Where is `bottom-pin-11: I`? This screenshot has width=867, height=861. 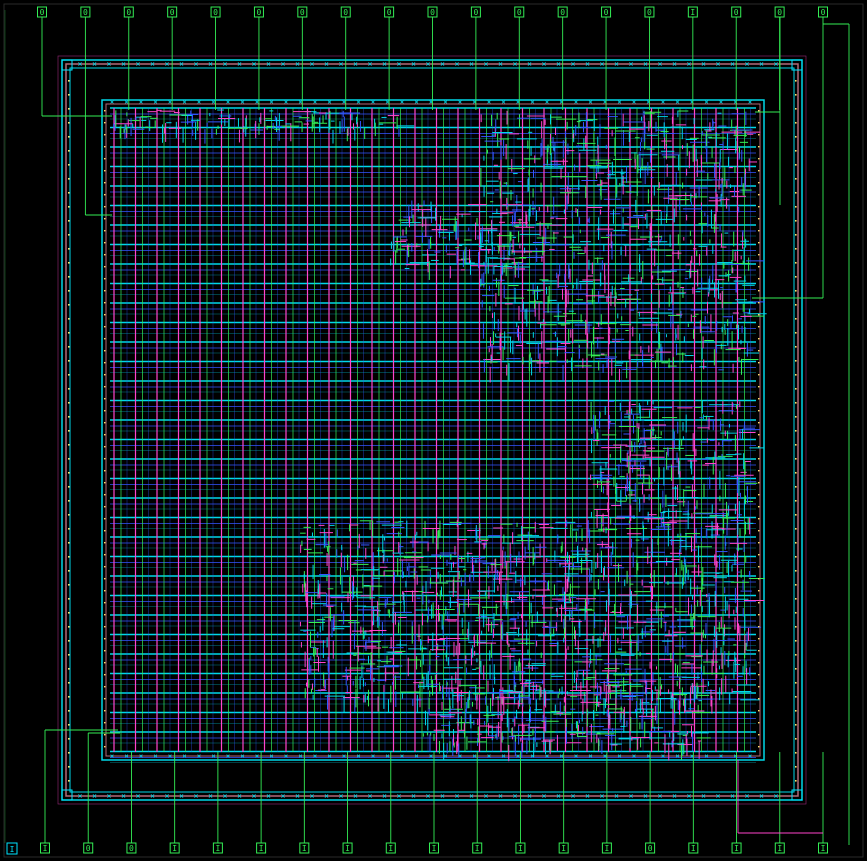
bottom-pin-11: I is located at coordinates (520, 848).